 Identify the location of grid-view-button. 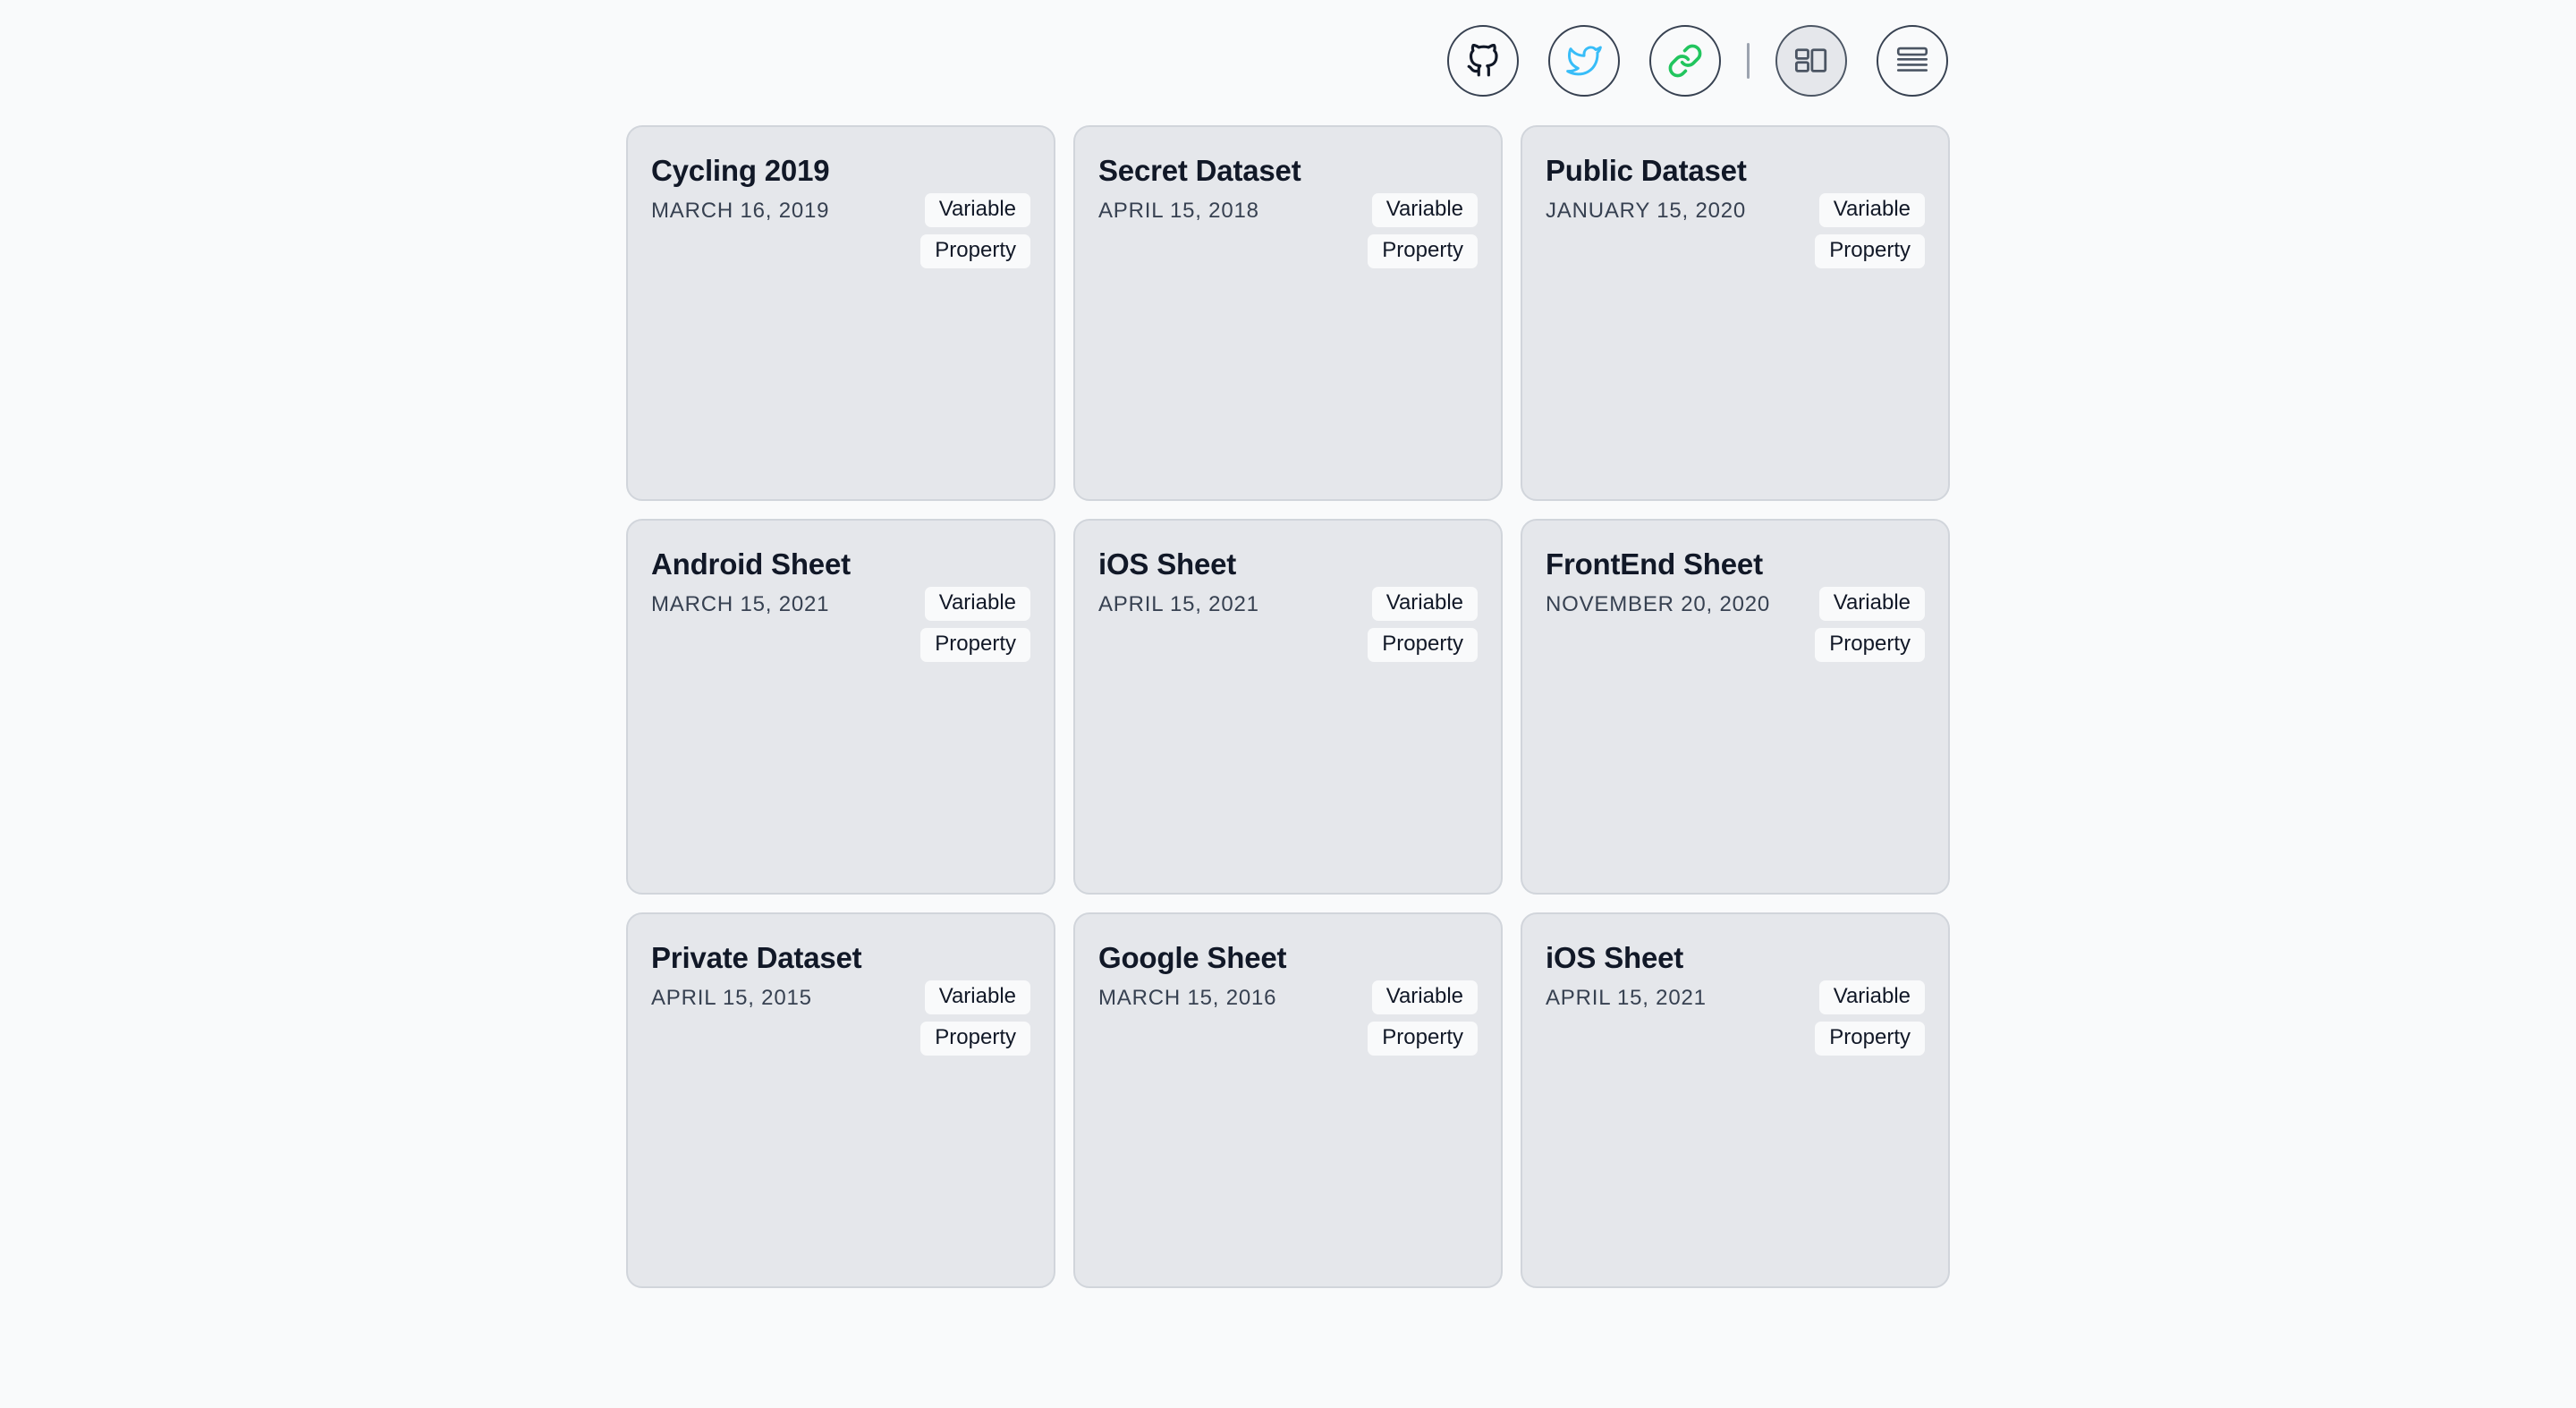
(1811, 61).